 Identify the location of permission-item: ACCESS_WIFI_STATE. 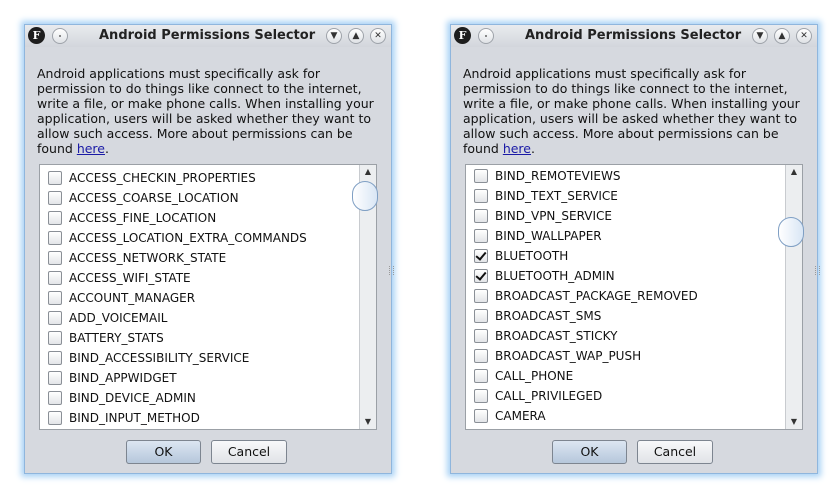
(119, 278).